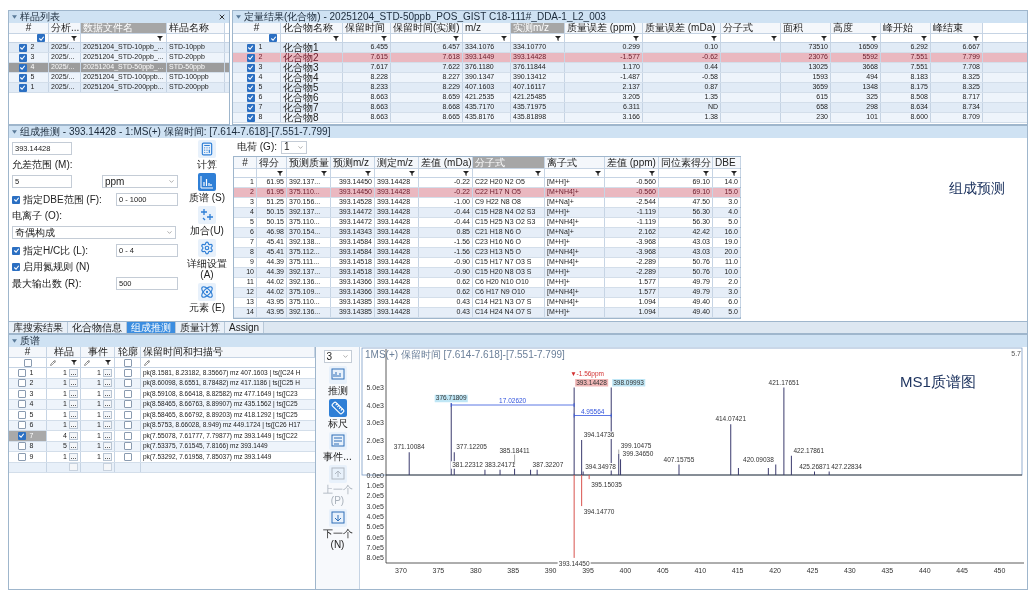 This screenshot has height=590, width=1028. I want to click on column-header: DBE, so click(727, 162).